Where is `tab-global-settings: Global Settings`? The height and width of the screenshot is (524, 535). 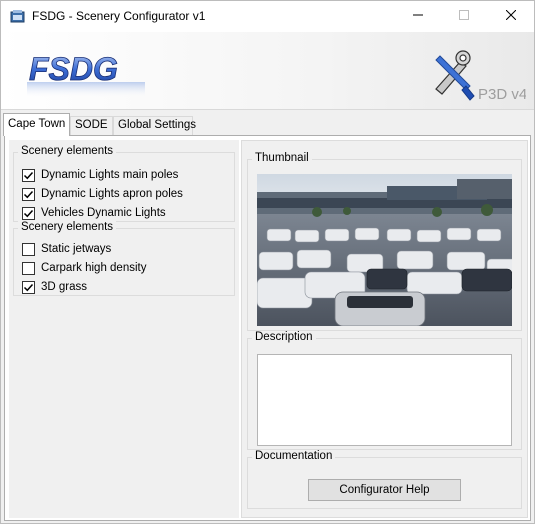 tab-global-settings: Global Settings is located at coordinates (154, 125).